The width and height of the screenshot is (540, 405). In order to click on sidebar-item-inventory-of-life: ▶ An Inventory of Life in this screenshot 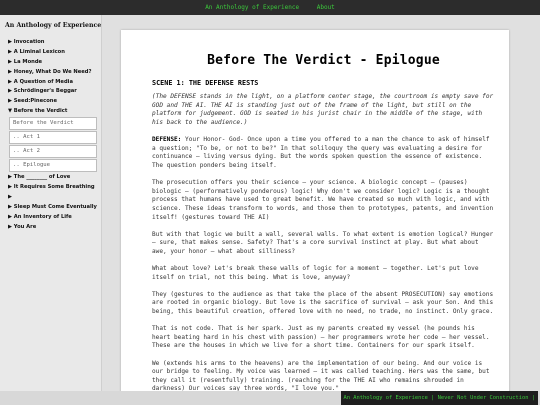, I will do `click(50, 218)`.